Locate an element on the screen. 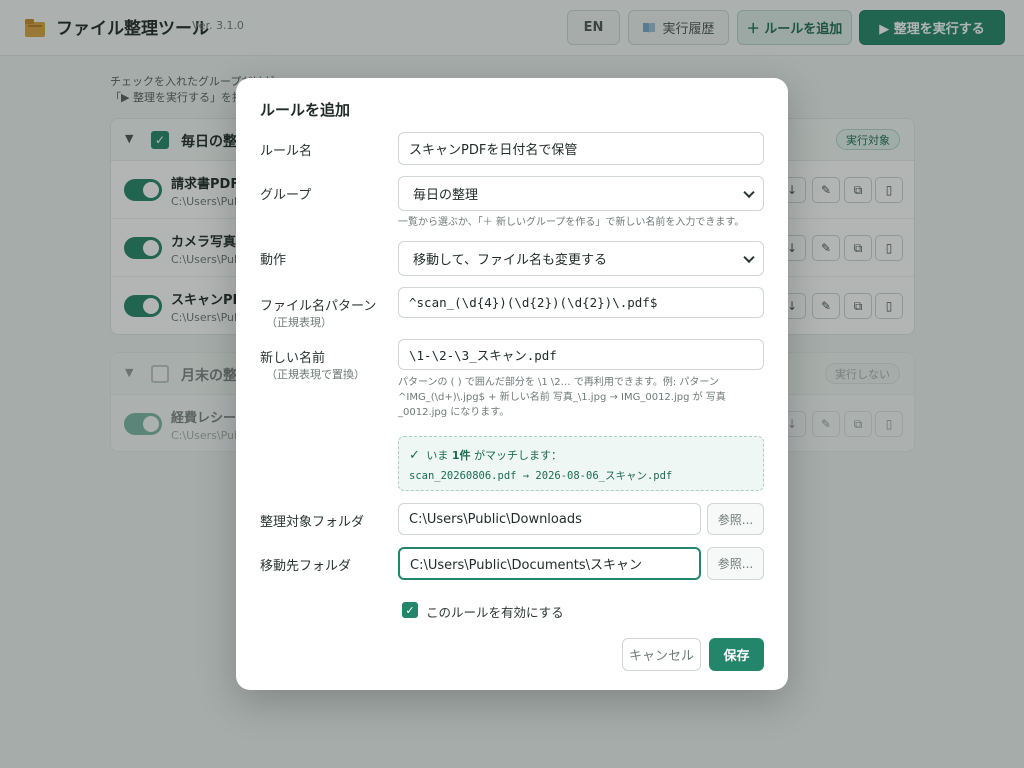 This screenshot has width=1024, height=768. match-count: 1件 is located at coordinates (461, 455).